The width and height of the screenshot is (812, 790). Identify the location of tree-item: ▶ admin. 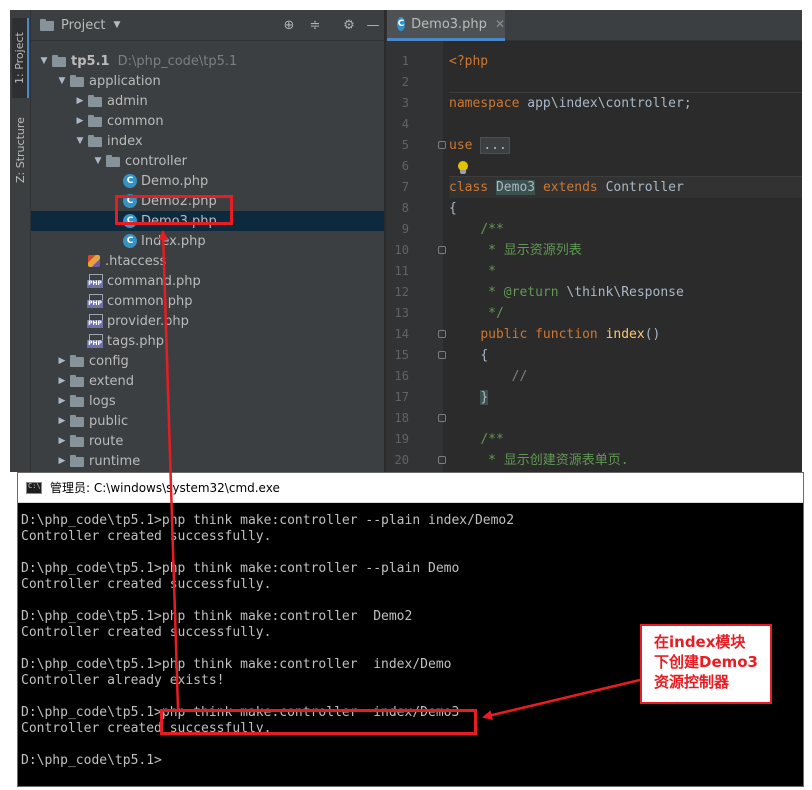
(207, 101).